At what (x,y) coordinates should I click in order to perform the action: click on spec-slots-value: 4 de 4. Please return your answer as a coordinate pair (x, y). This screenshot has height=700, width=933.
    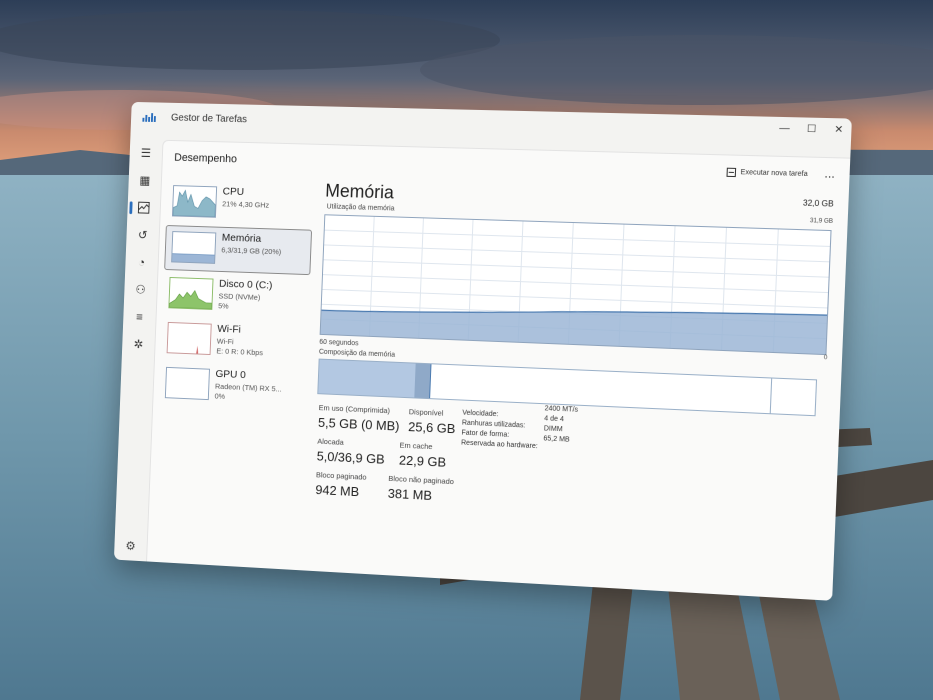
    Looking at the image, I should click on (554, 419).